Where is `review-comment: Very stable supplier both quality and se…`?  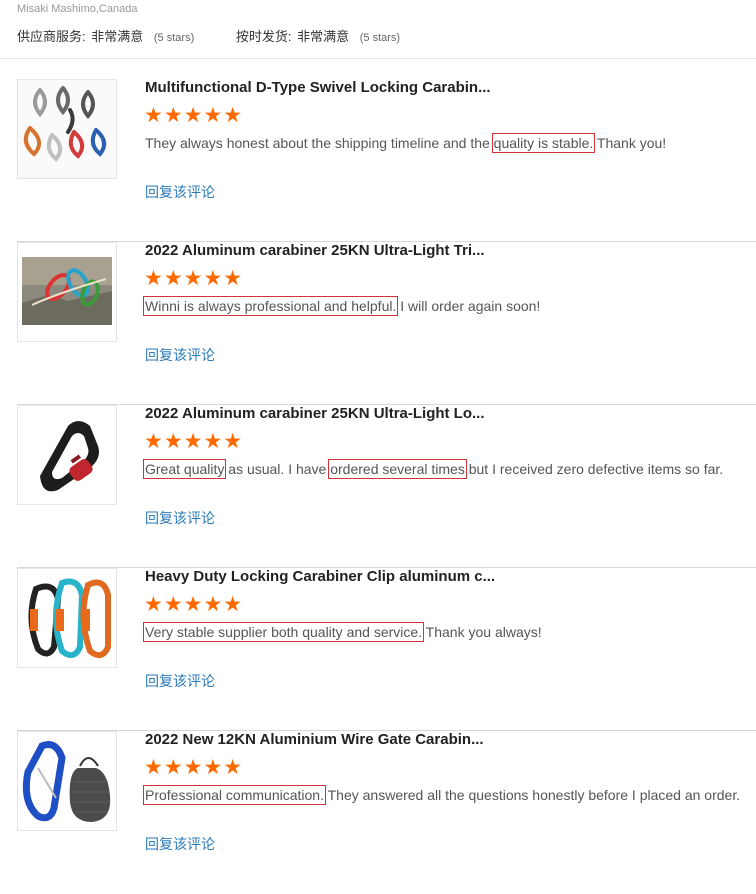
review-comment: Very stable supplier both quality and se… is located at coordinates (342, 632).